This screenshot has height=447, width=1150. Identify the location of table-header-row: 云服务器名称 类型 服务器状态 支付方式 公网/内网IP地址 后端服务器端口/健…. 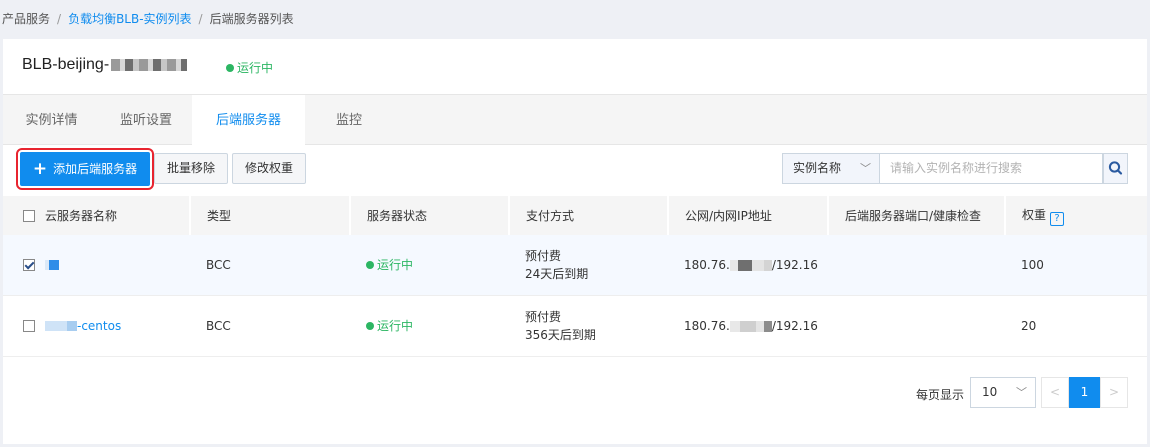
(575, 215).